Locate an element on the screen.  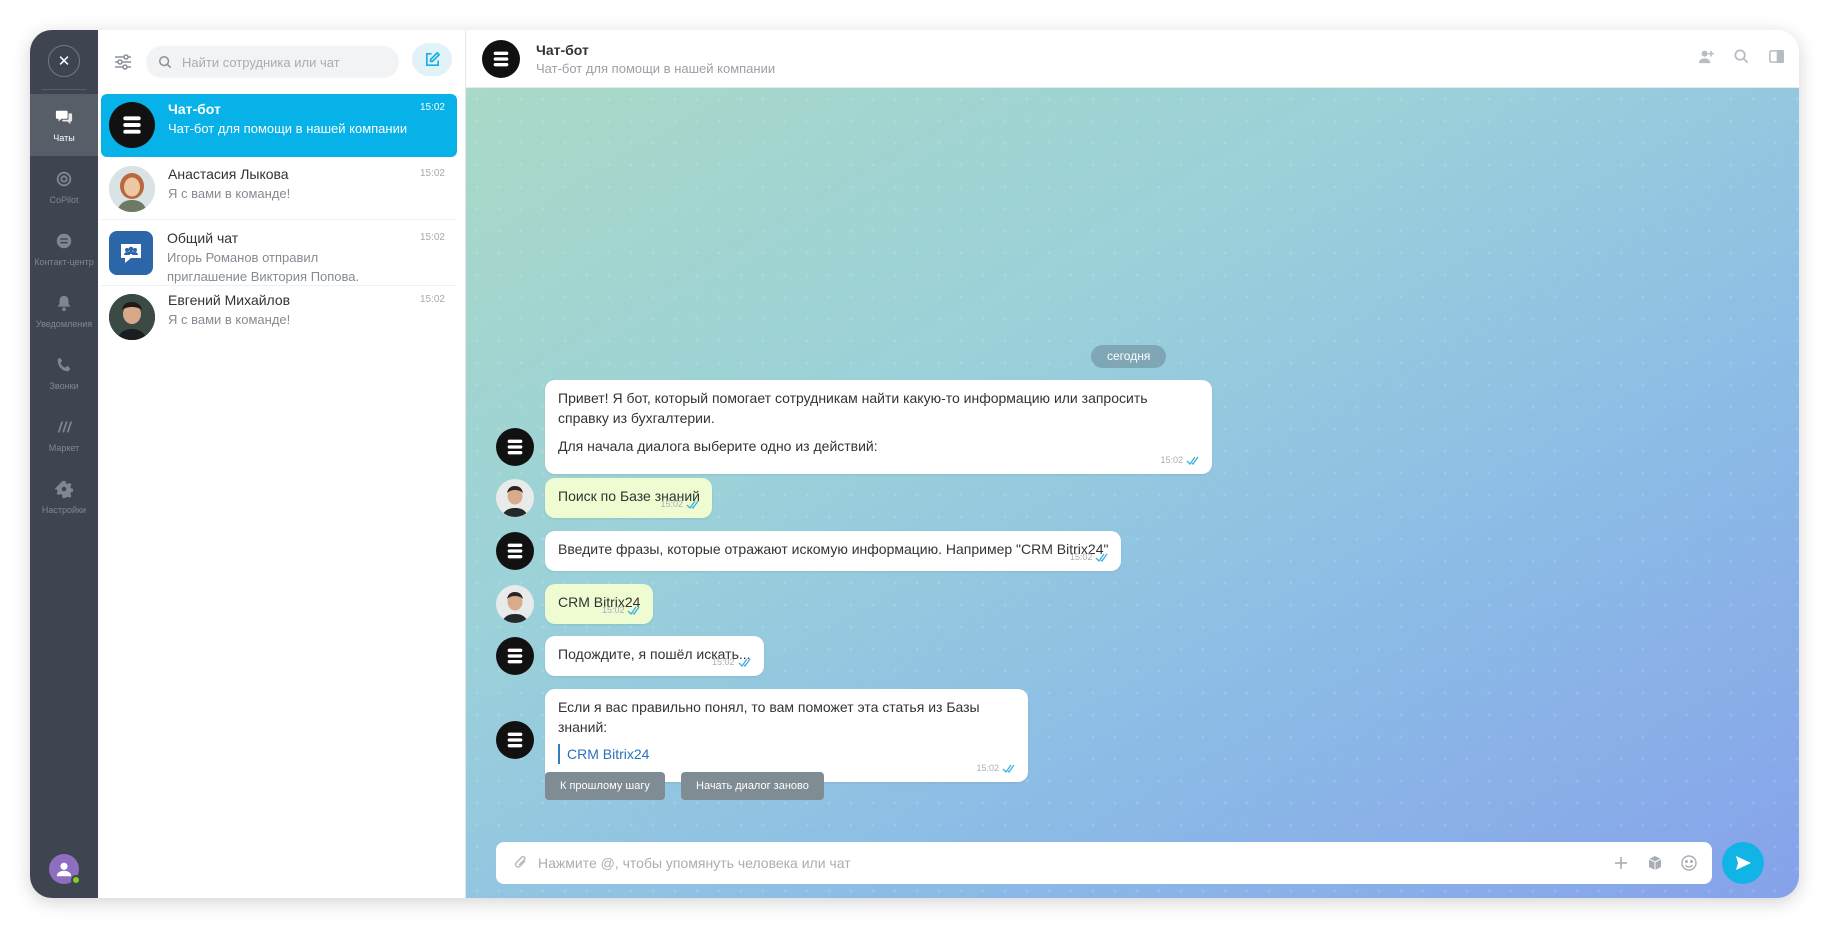
new-chat-button is located at coordinates (432, 59).